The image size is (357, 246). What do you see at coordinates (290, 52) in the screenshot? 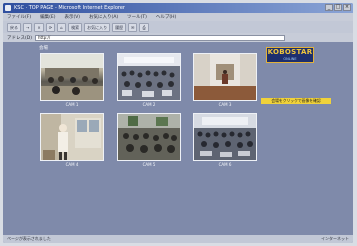
I see `logo-text: KOBOSTAR` at bounding box center [290, 52].